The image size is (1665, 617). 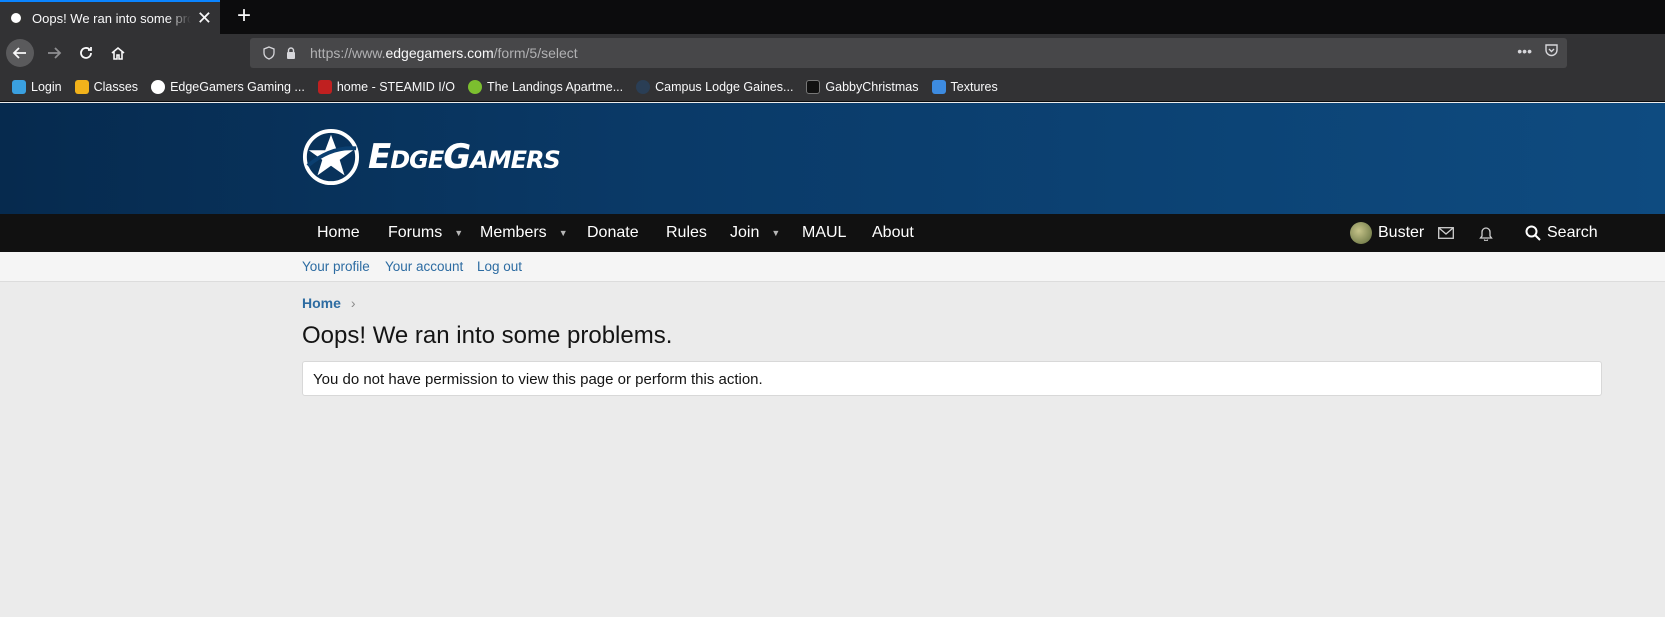 I want to click on bookmark-item: home - STEAMID I/O, so click(x=386, y=86).